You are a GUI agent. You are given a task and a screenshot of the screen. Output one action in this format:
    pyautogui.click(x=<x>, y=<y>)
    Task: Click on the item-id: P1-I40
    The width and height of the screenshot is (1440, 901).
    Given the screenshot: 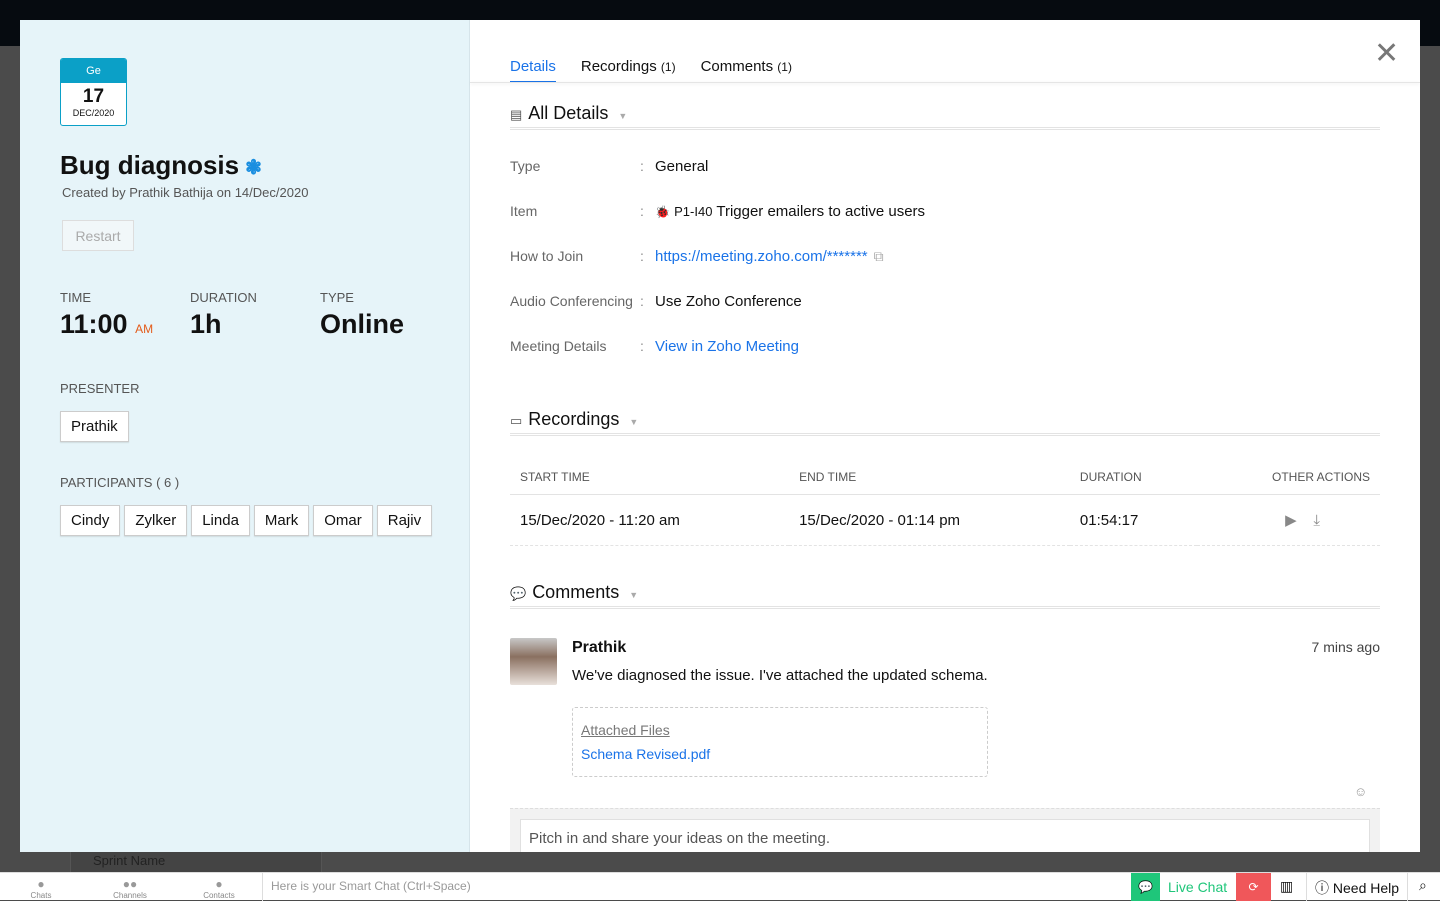 What is the action you would take?
    pyautogui.click(x=693, y=211)
    